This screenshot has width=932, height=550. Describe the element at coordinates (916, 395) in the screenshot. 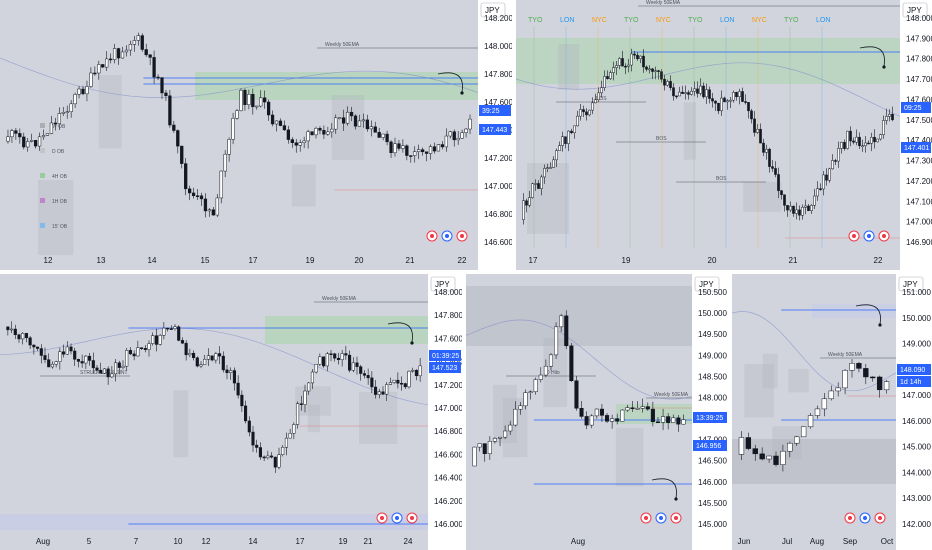

I see `c5-price-tick-4: 147.000` at that location.